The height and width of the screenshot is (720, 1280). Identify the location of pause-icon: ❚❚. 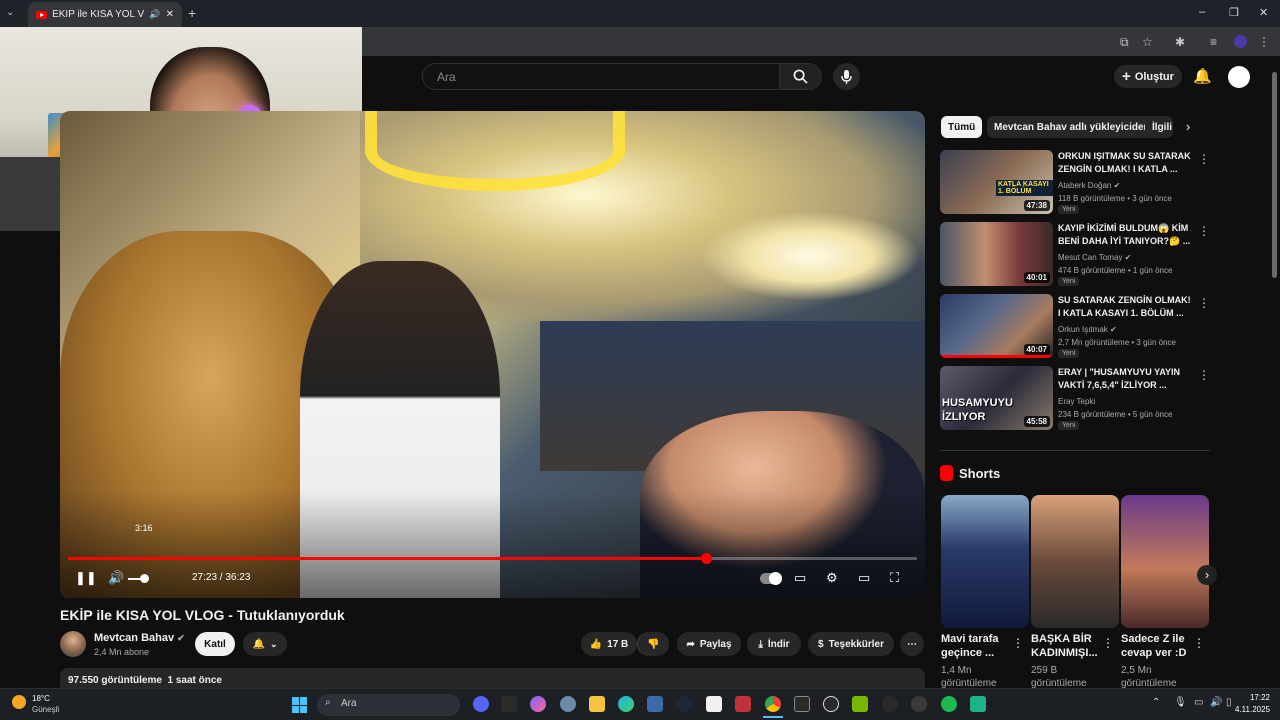
(86, 578).